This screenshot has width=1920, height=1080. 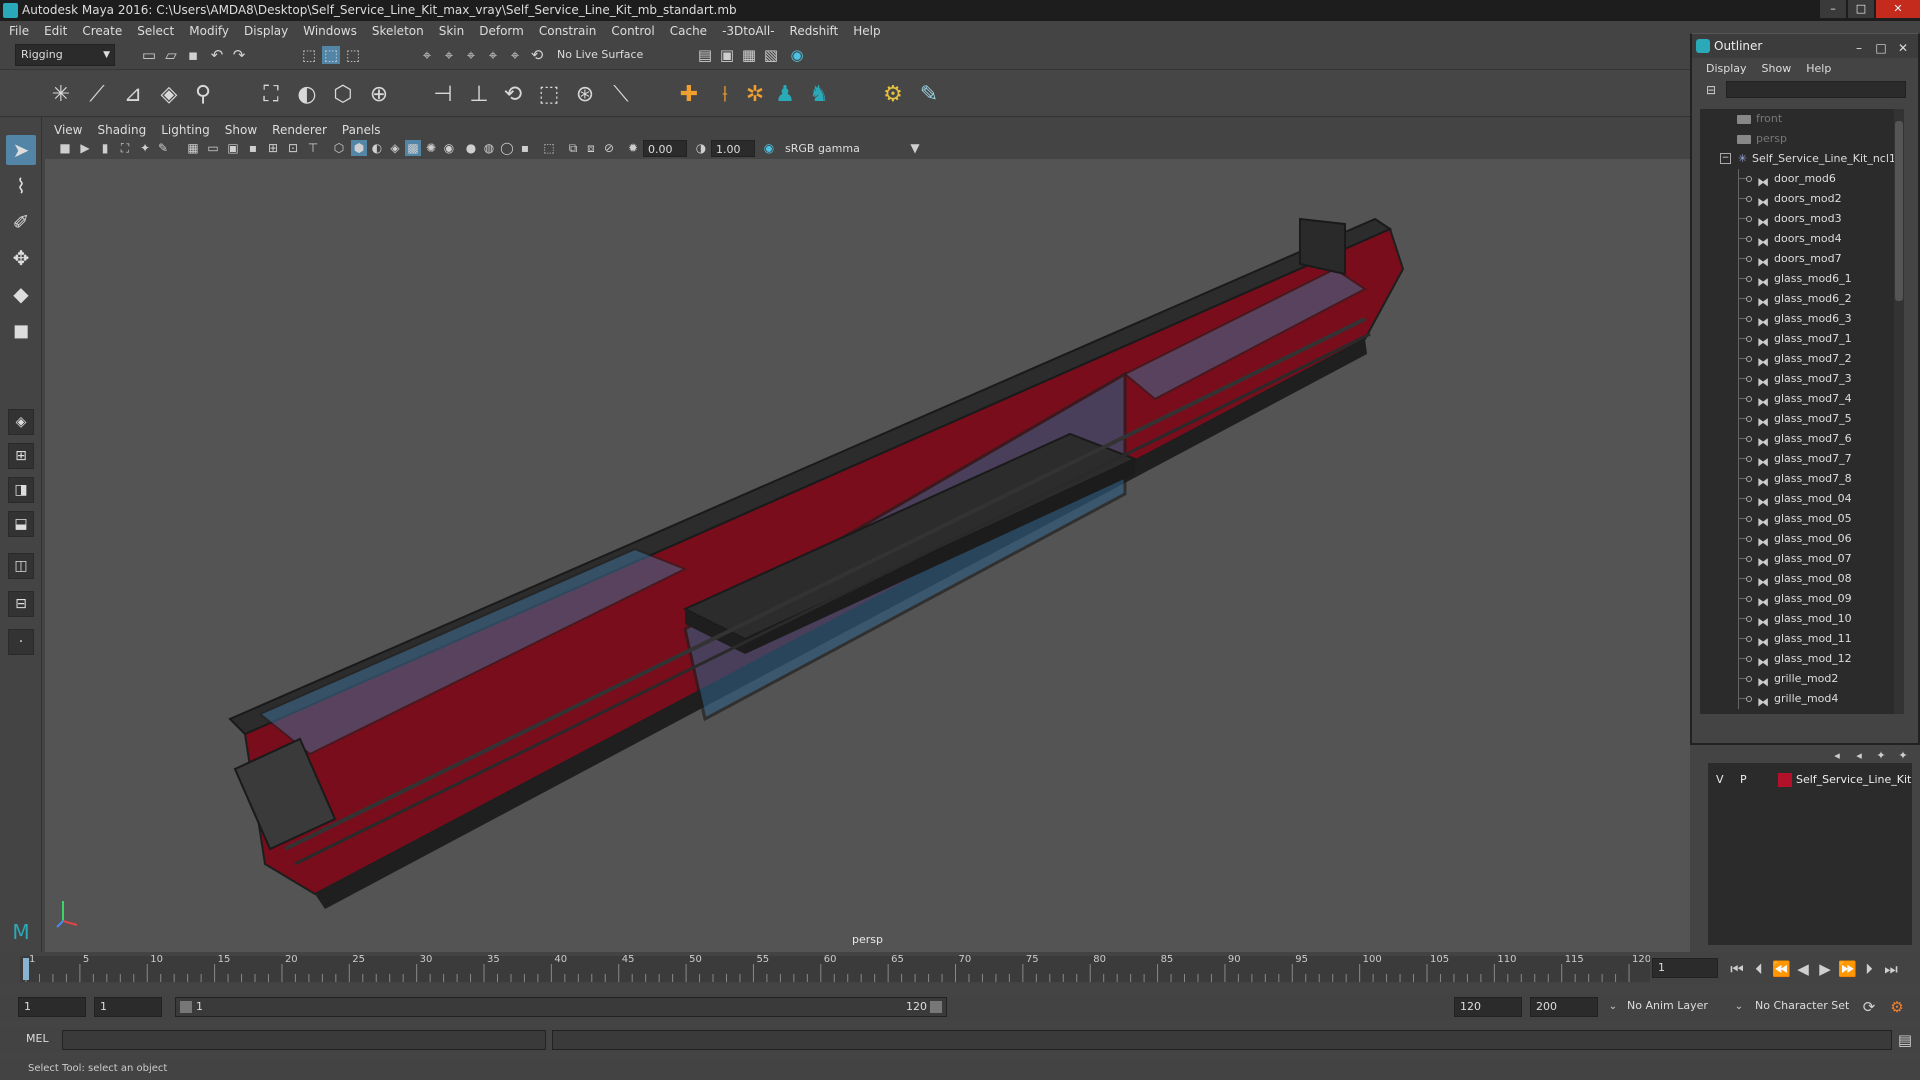 I want to click on view-transform-dropdown: sRGB gamma, so click(x=846, y=148).